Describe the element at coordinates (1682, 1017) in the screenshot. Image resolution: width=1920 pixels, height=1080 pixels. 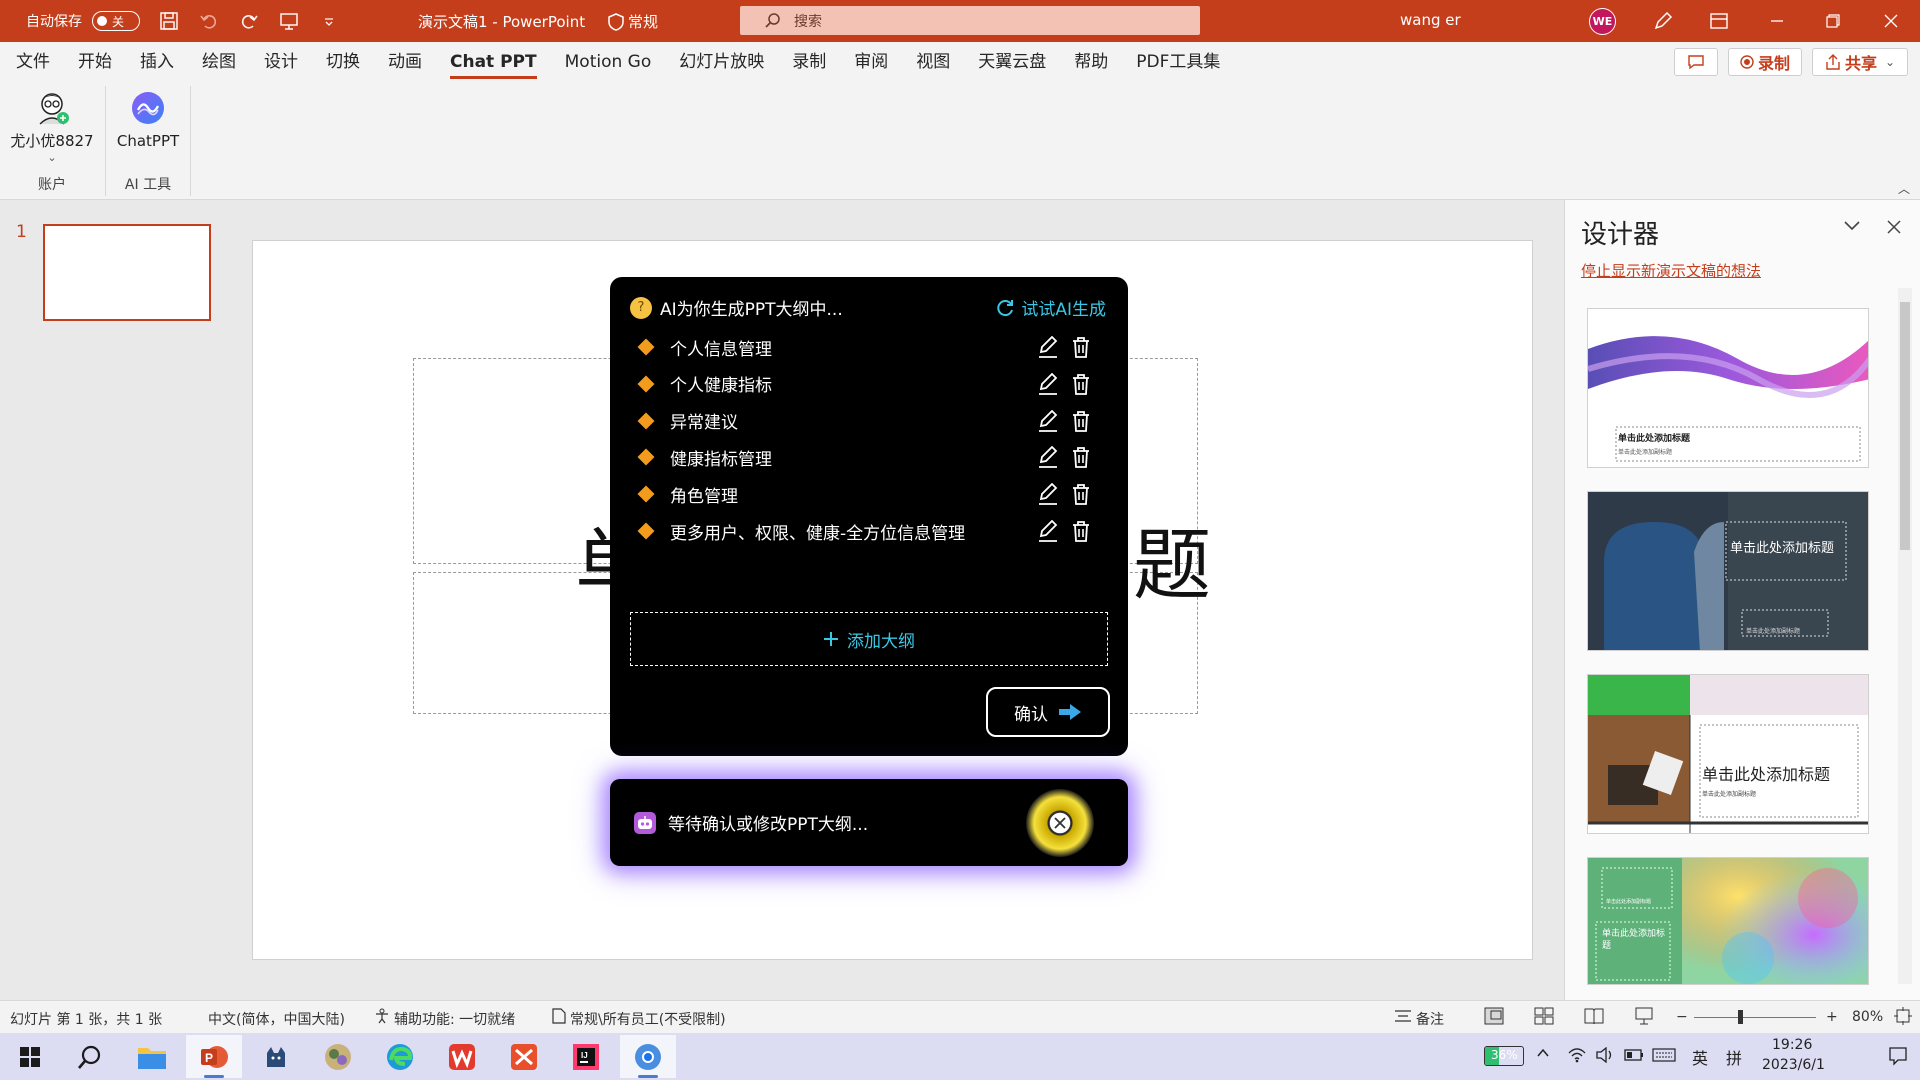
I see `zoom-out-icon: −` at that location.